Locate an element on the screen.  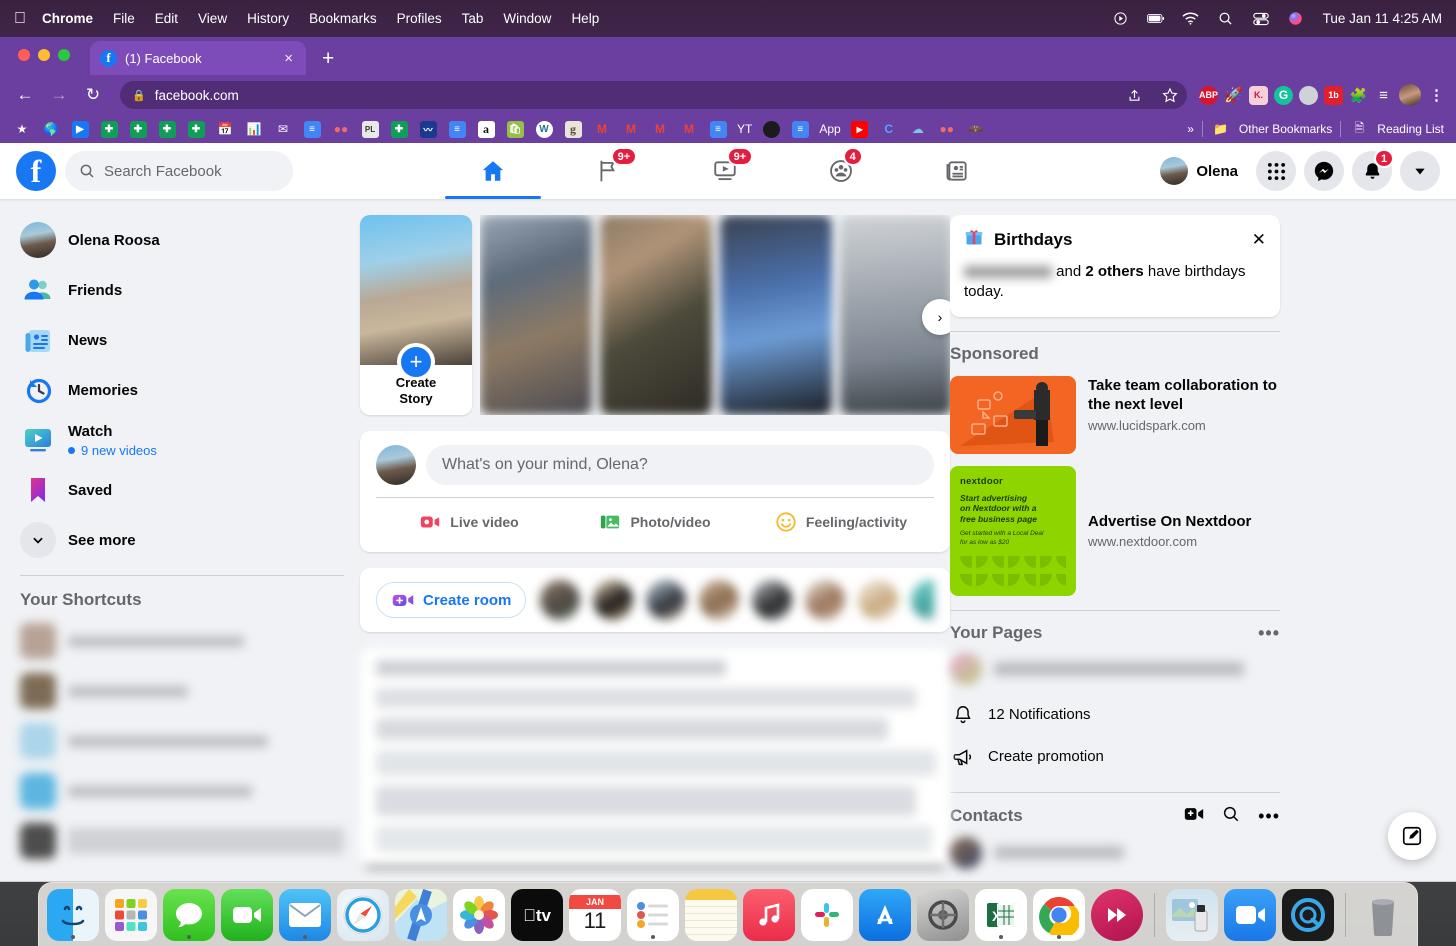
tab-groups: 4 is located at coordinates (841, 171).